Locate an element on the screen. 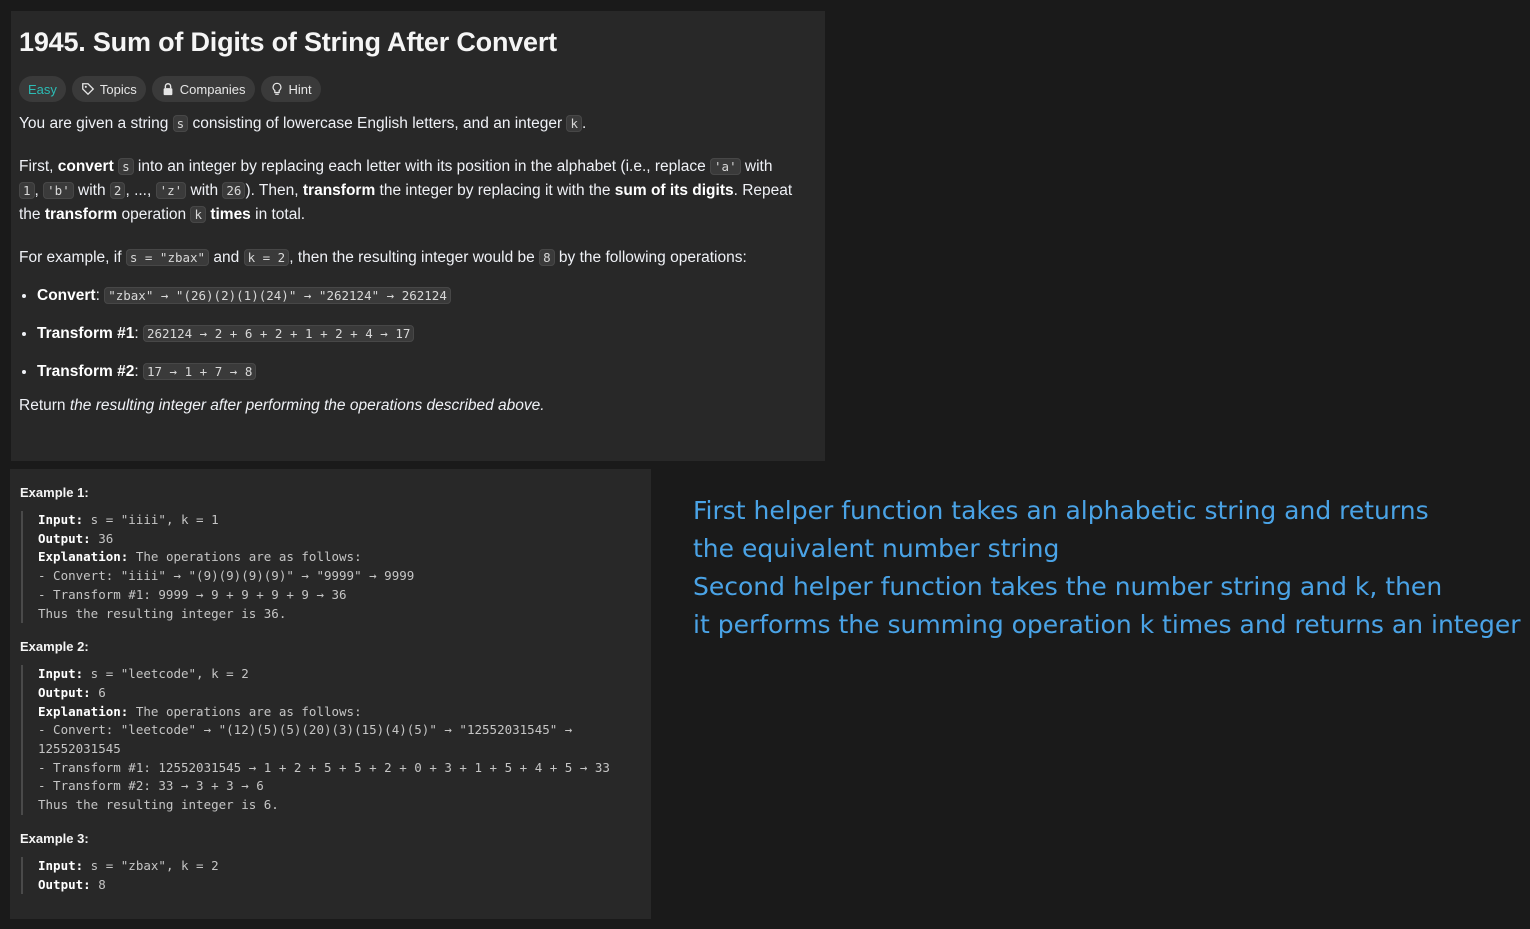 The width and height of the screenshot is (1530, 929). difficulty-badge: Easy is located at coordinates (42, 89).